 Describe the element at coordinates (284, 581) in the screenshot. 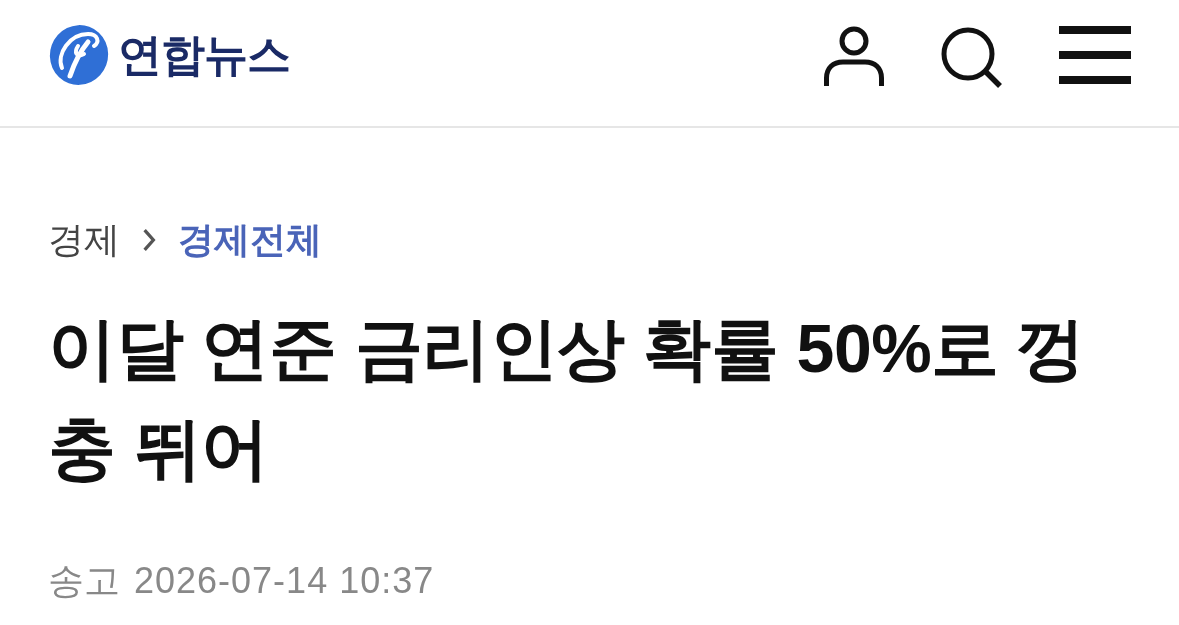

I see `published-time: 2026-07-14 10:37` at that location.